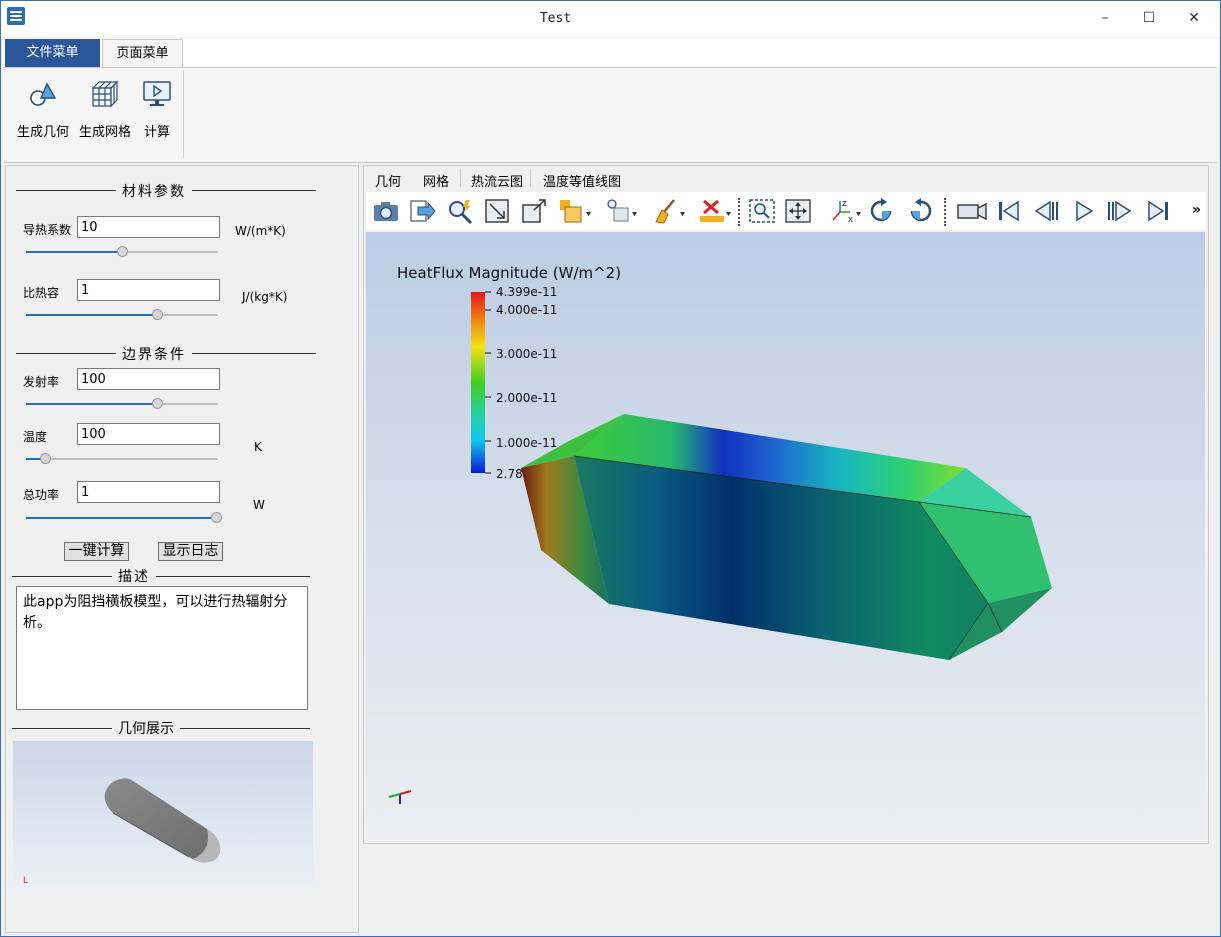 The image size is (1221, 937). What do you see at coordinates (122, 459) in the screenshot?
I see `temperature-slider` at bounding box center [122, 459].